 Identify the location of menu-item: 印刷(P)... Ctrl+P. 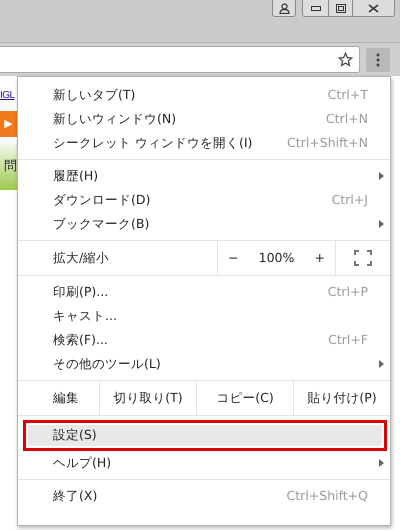
(204, 292).